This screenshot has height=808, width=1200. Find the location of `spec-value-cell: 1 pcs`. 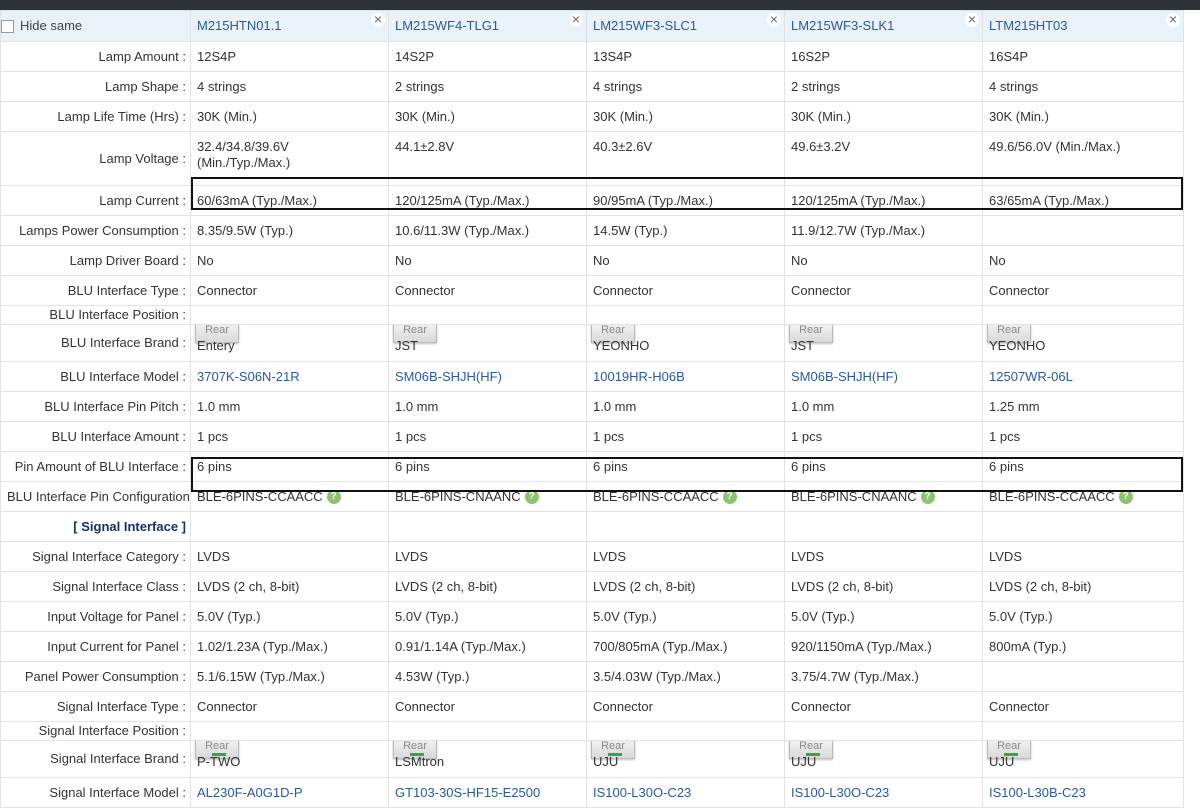

spec-value-cell: 1 pcs is located at coordinates (487, 436).